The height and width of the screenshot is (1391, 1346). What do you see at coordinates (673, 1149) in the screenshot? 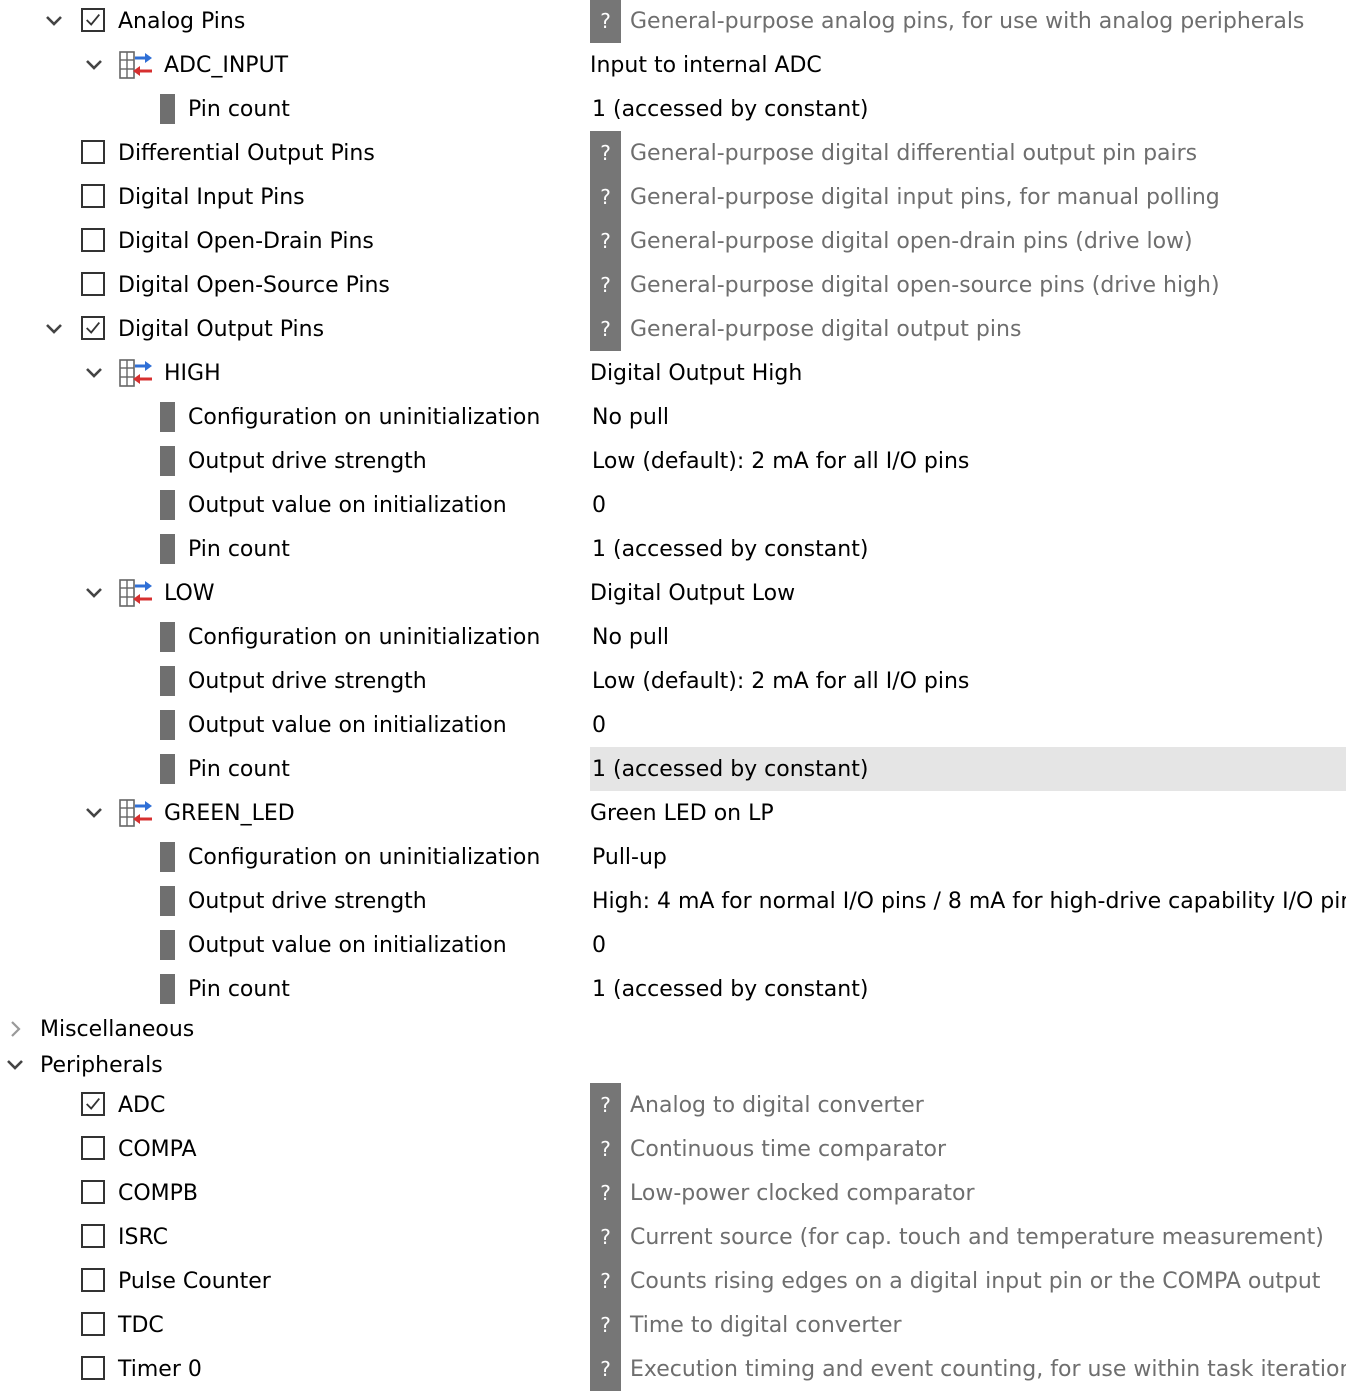
I see `tree-row-peripheral: COMPA? Continuous time comparator` at bounding box center [673, 1149].